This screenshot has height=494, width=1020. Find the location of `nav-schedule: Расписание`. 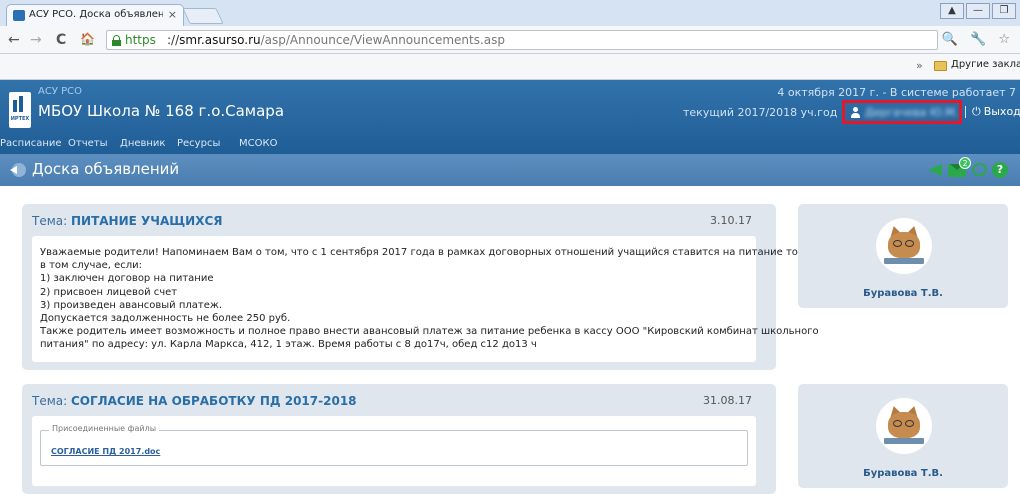

nav-schedule: Расписание is located at coordinates (31, 143).